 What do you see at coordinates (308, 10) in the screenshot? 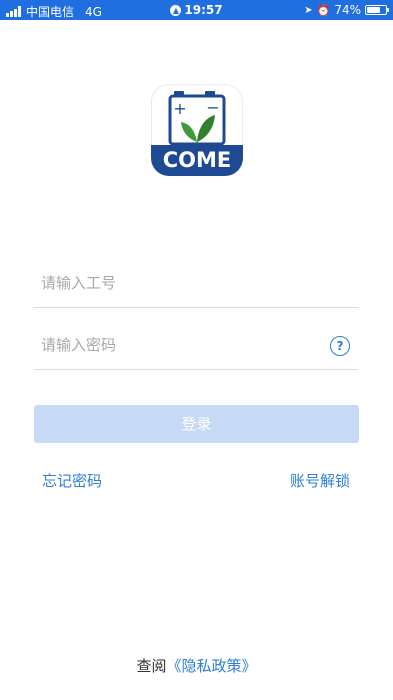
I see `location-icon: ➤` at bounding box center [308, 10].